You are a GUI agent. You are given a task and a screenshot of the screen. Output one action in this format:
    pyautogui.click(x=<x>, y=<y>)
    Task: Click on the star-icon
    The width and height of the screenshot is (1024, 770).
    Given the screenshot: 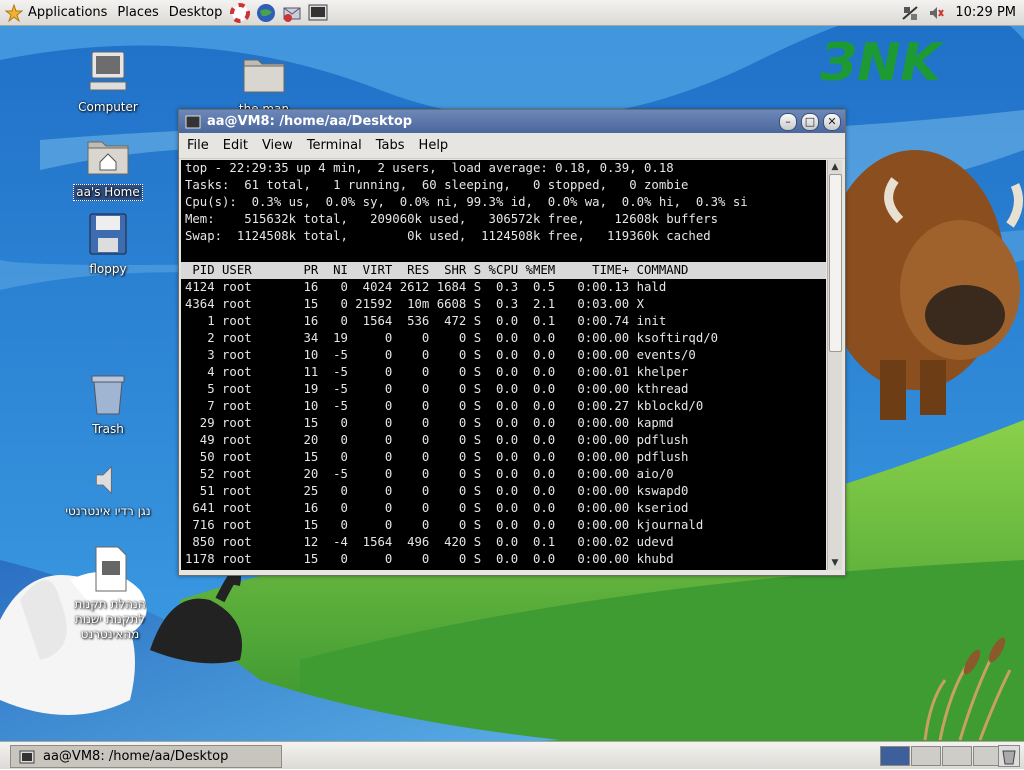 What is the action you would take?
    pyautogui.click(x=14, y=12)
    